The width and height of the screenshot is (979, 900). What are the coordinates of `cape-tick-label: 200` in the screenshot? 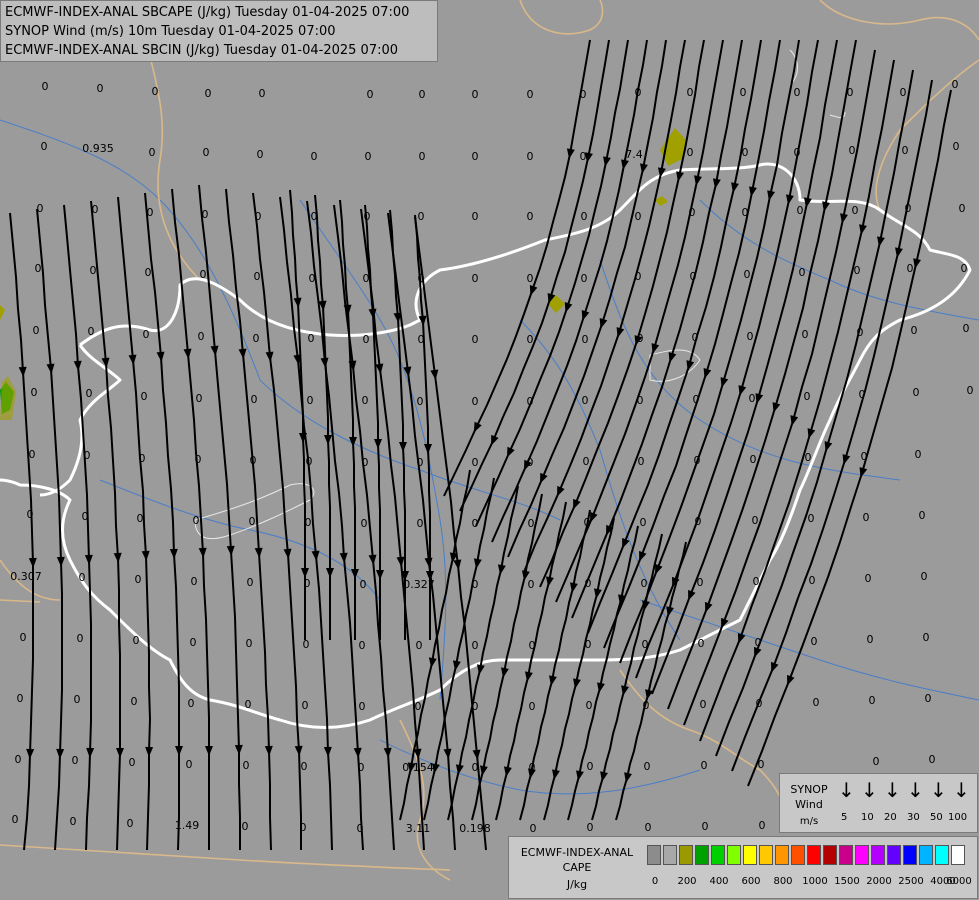 It's located at (687, 881).